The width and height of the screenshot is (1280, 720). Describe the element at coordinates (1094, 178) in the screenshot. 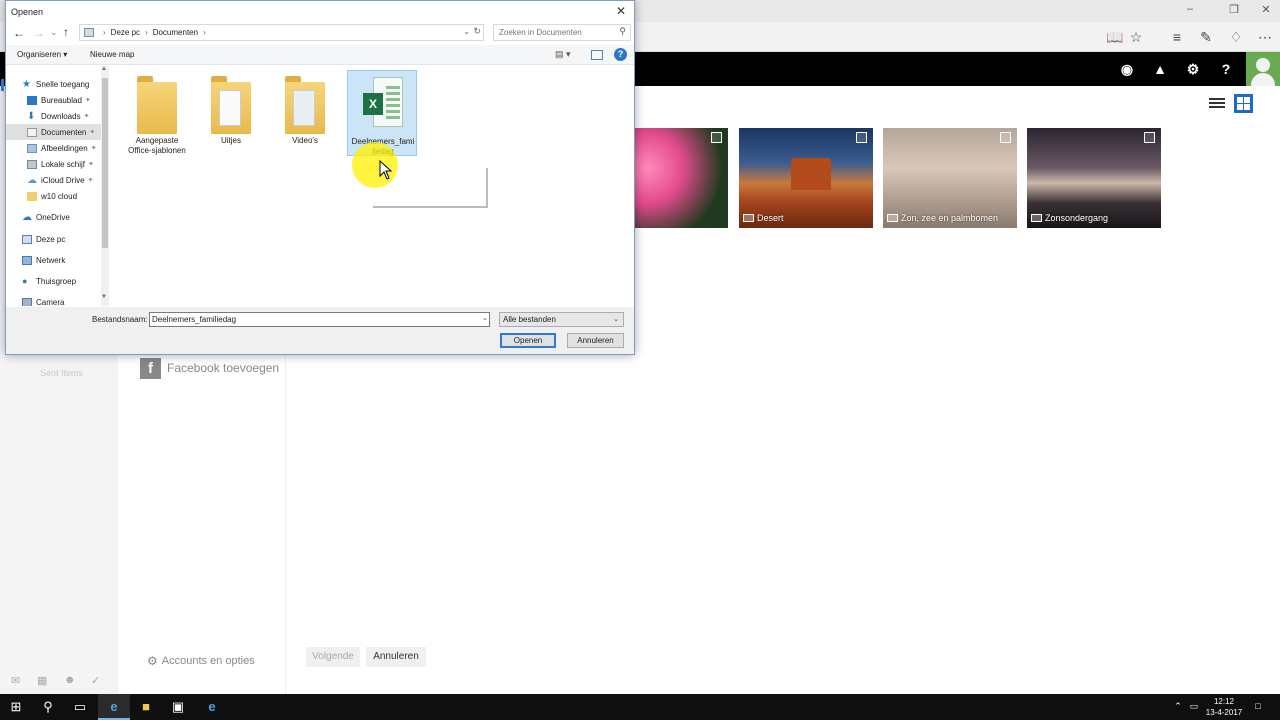

I see `photo-tile: Zonsondergang` at that location.